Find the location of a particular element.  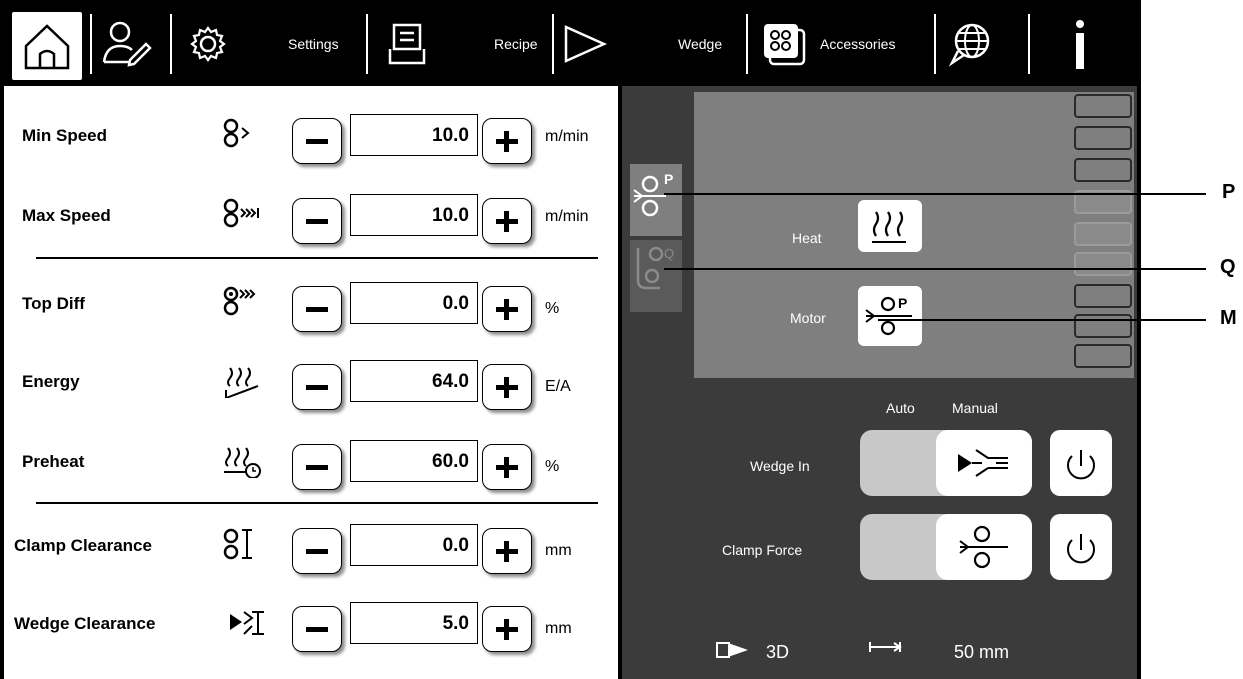

heat-button is located at coordinates (890, 226).